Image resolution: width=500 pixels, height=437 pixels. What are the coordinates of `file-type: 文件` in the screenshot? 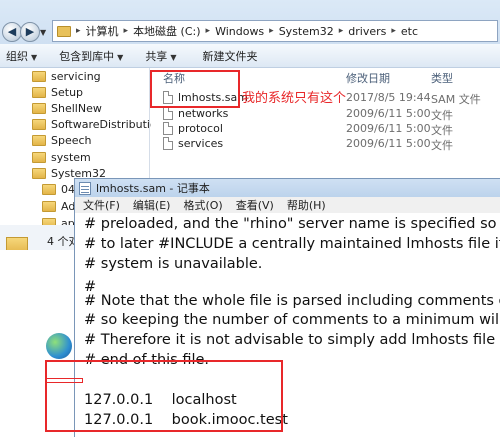 It's located at (442, 145).